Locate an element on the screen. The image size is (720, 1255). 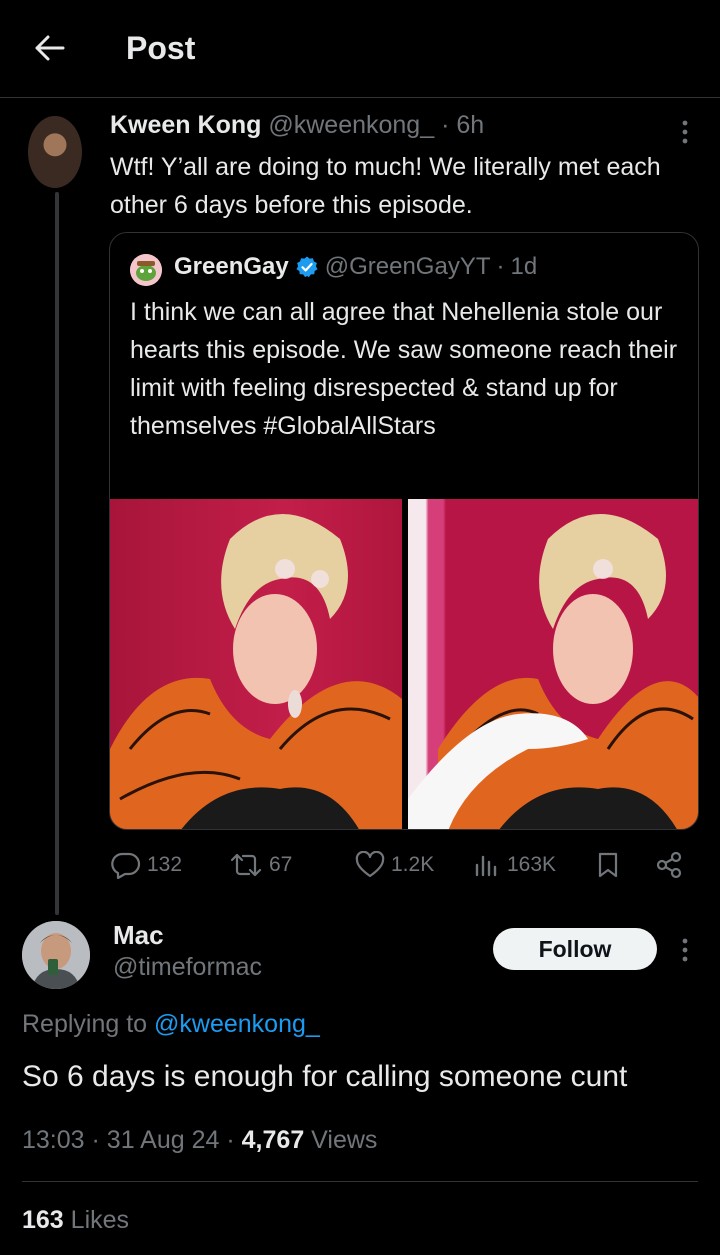
likes-label: Likes is located at coordinates (96, 1220).